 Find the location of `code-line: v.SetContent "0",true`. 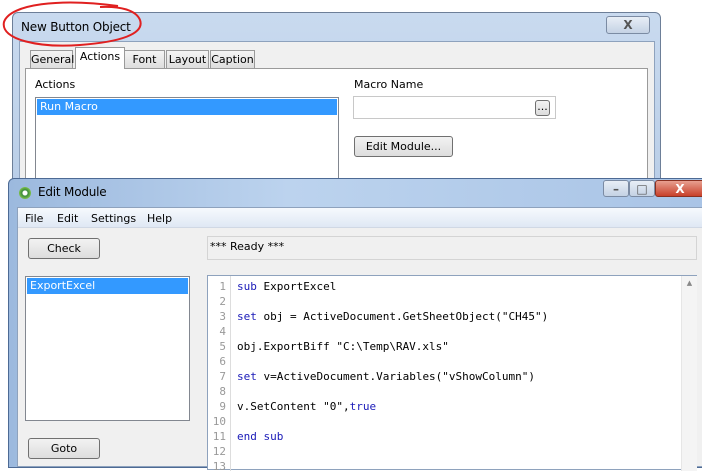

code-line: v.SetContent "0",true is located at coordinates (306, 406).